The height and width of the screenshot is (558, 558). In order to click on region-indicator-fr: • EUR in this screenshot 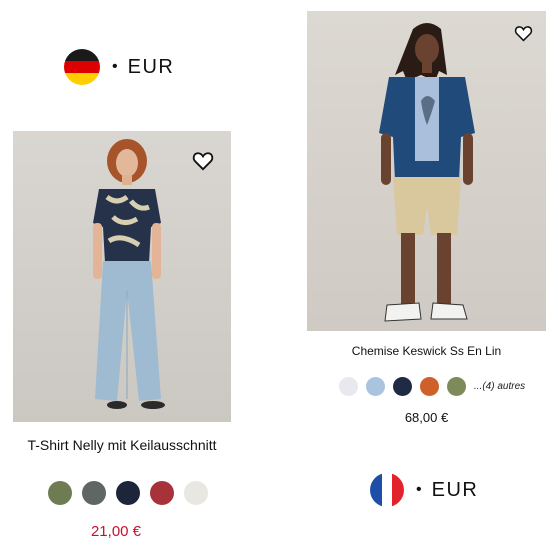, I will do `click(424, 490)`.